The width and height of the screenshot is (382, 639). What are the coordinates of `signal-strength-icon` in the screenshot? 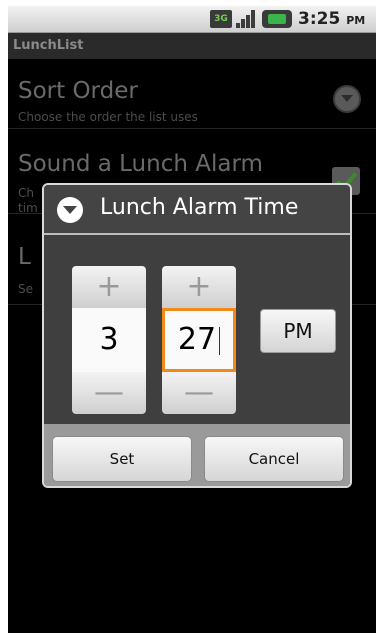 It's located at (246, 19).